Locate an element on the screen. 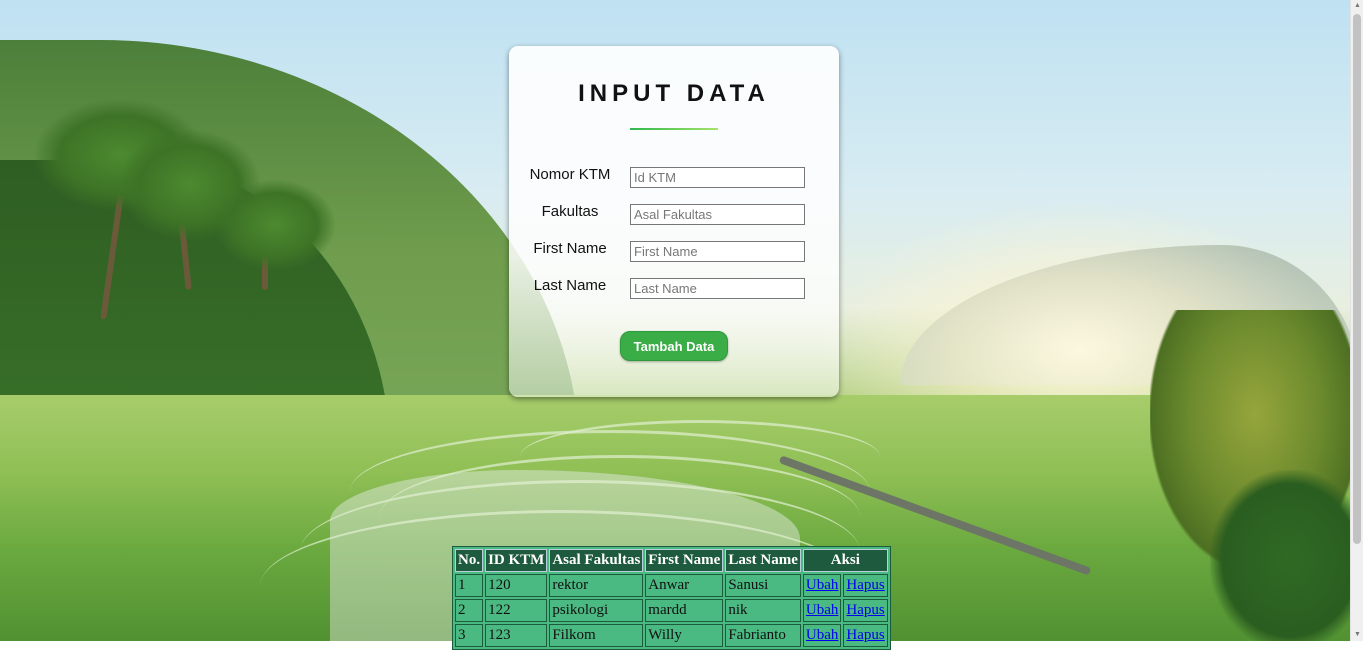  header-no: No. is located at coordinates (469, 560).